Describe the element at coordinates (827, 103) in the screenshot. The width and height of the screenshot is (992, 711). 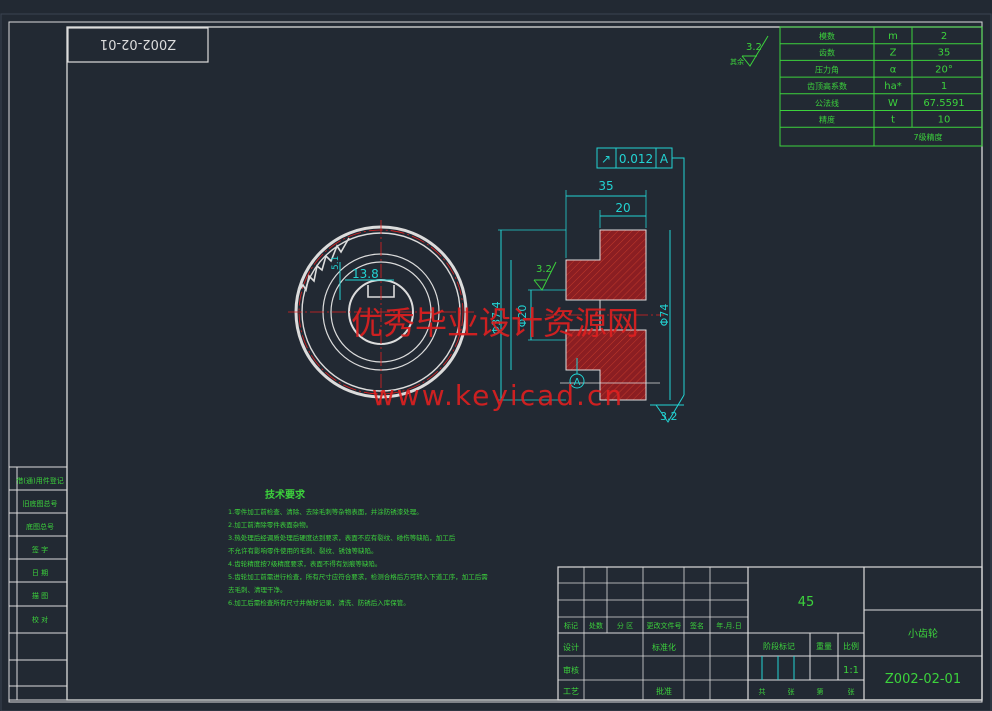
I see `param-name: 公法线` at that location.